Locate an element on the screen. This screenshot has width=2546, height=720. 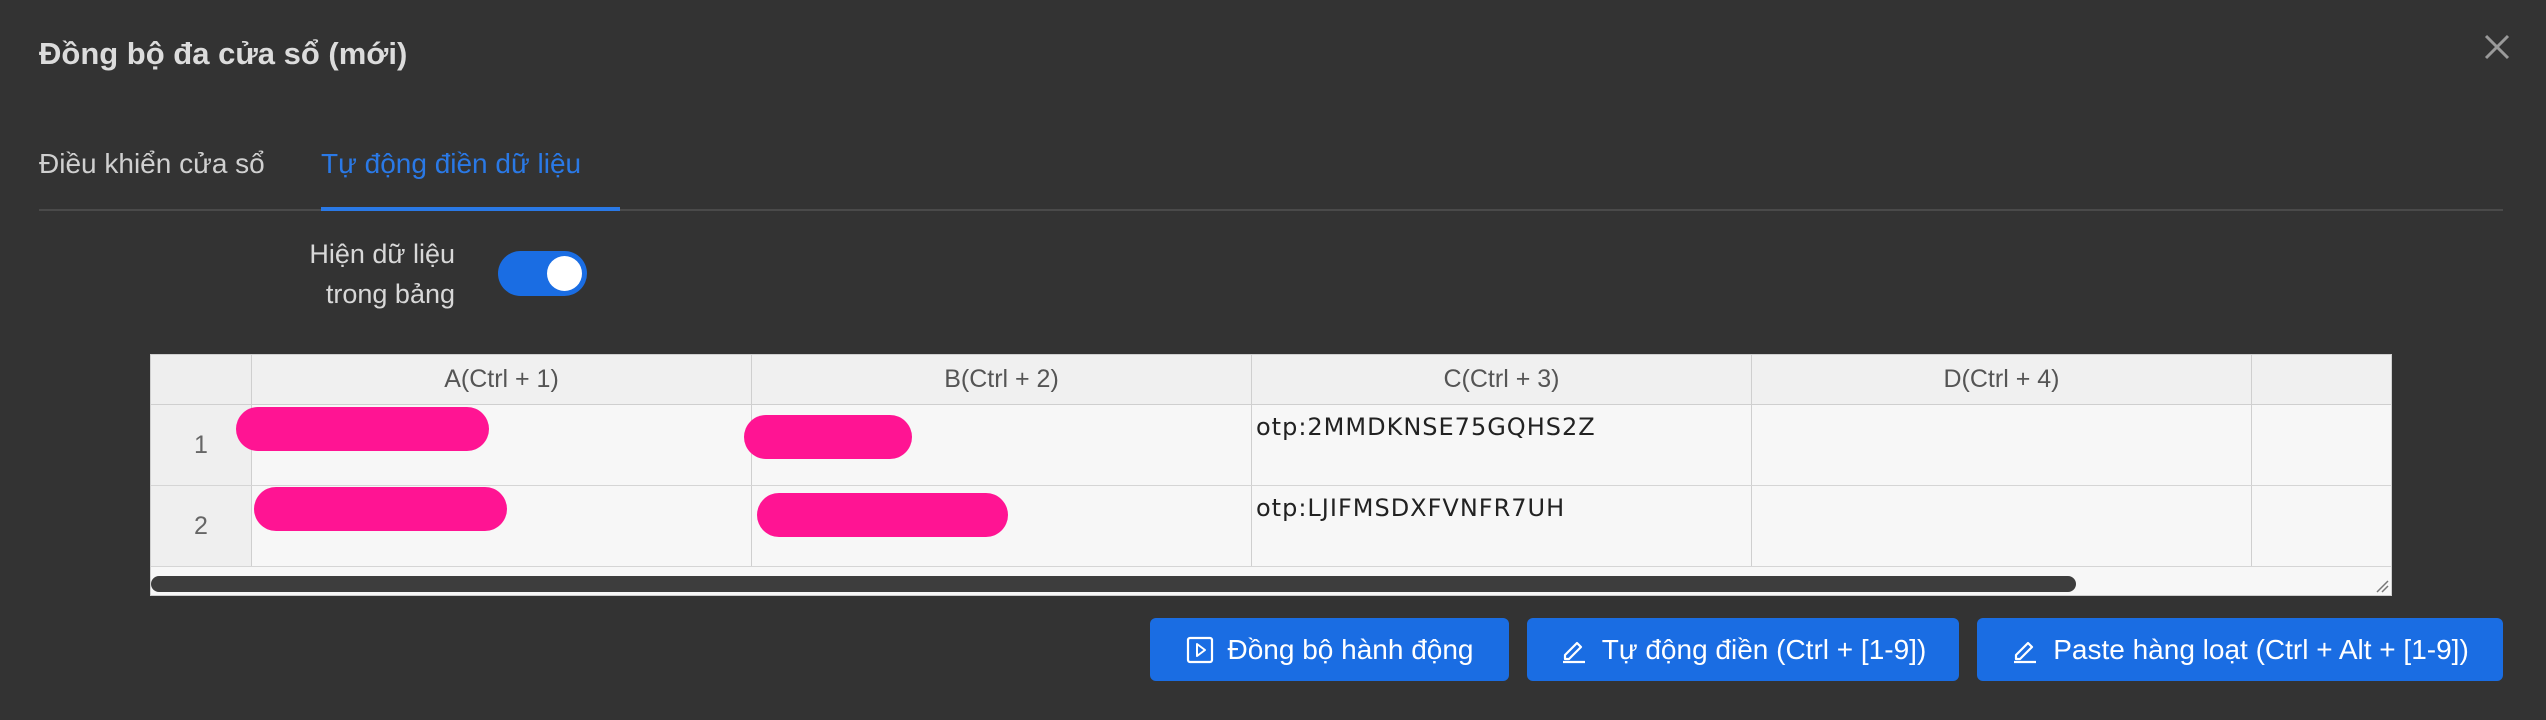
close-button is located at coordinates (2497, 47).